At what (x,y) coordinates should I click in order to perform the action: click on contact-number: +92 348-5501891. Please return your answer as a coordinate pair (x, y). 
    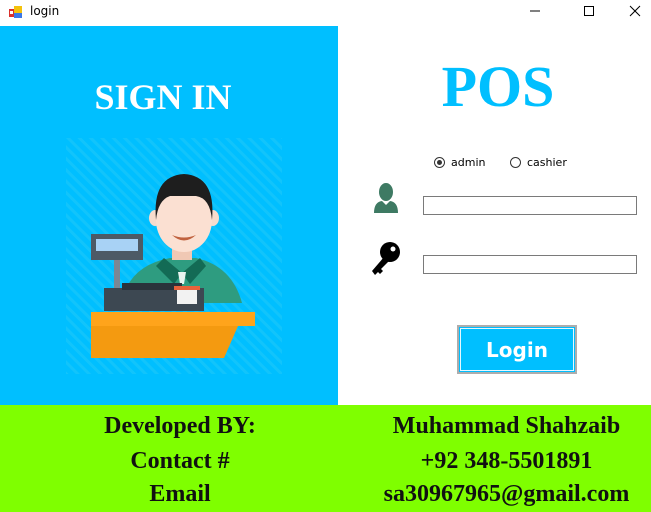
    Looking at the image, I should click on (506, 461).